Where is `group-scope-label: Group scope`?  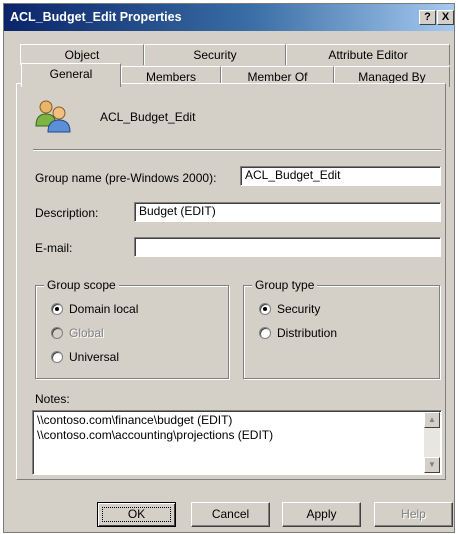 group-scope-label: Group scope is located at coordinates (81, 285).